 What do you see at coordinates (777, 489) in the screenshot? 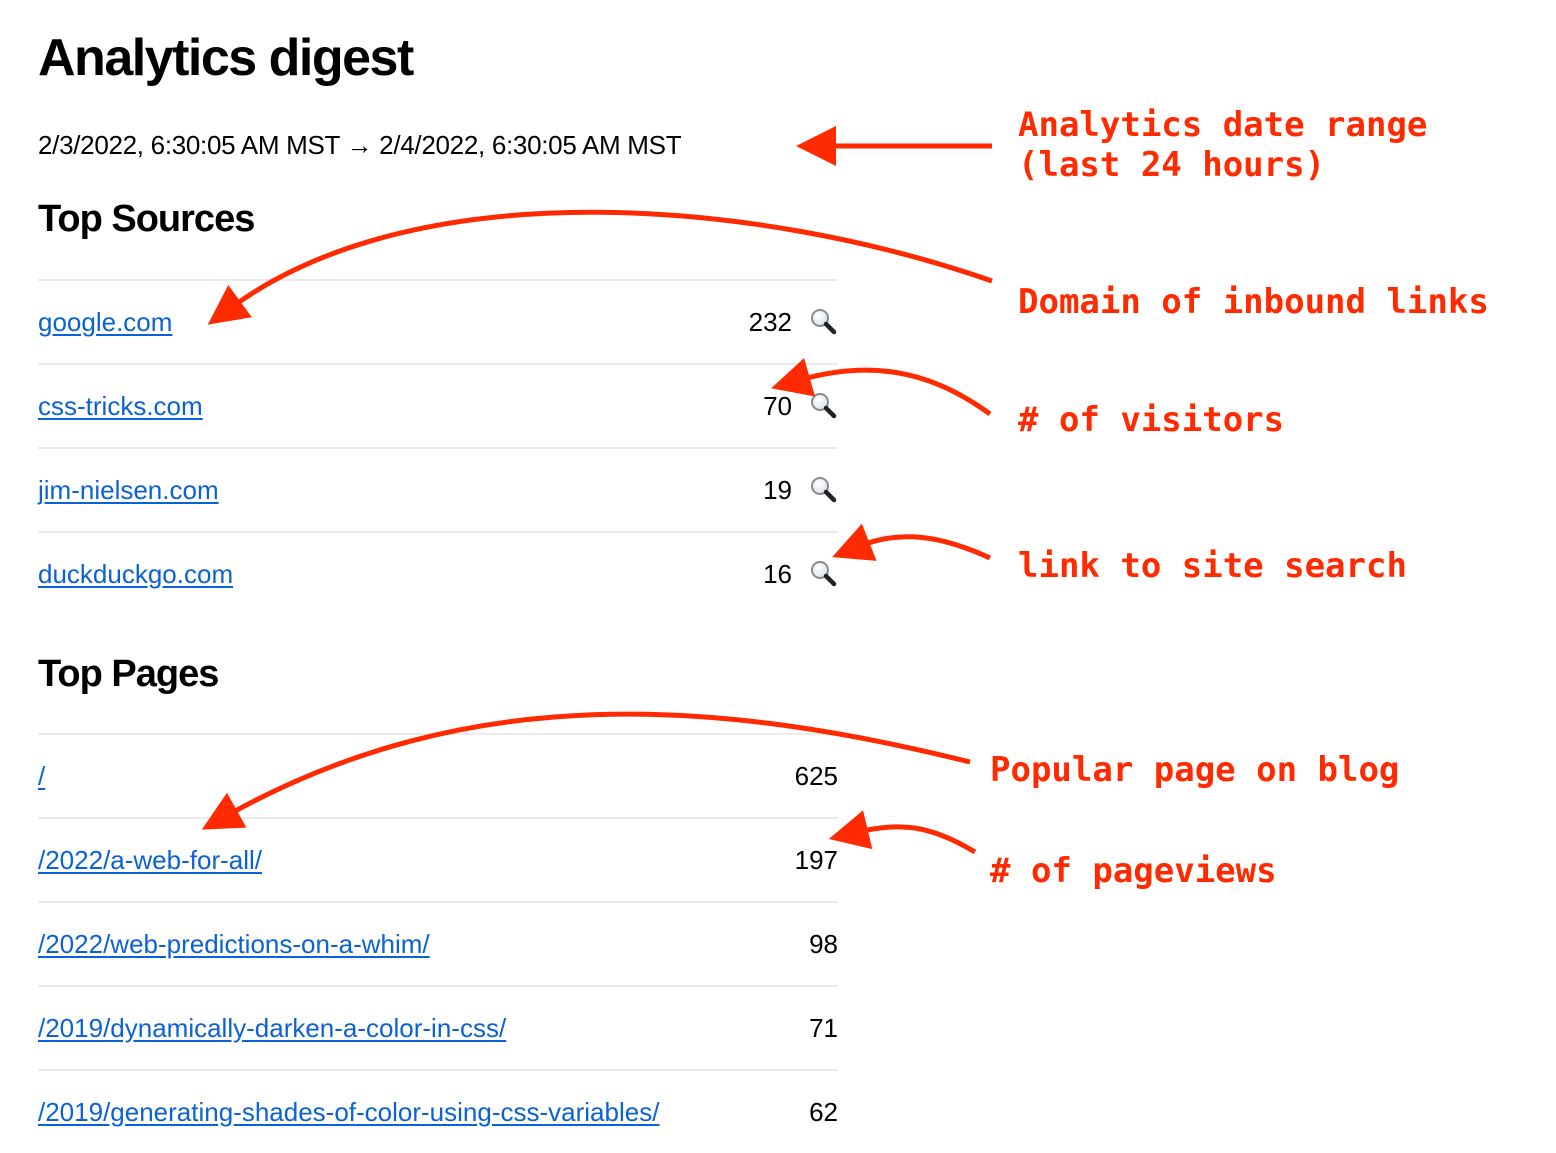
I see `visitor-count: 19` at bounding box center [777, 489].